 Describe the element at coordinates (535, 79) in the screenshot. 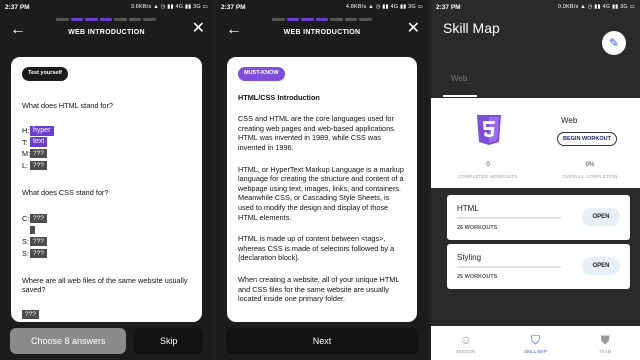

I see `tab-bar: Web` at that location.